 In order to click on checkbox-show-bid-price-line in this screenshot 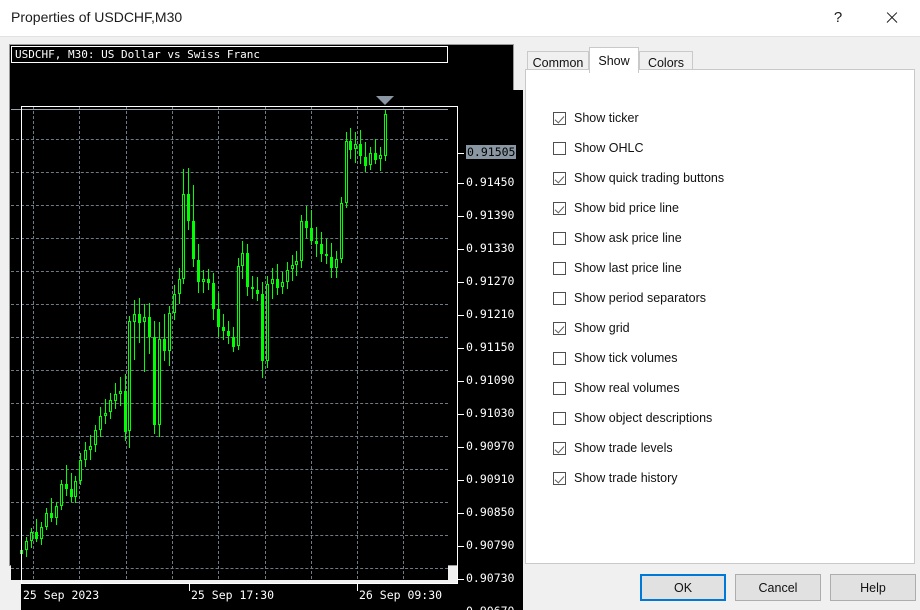, I will do `click(559, 208)`.